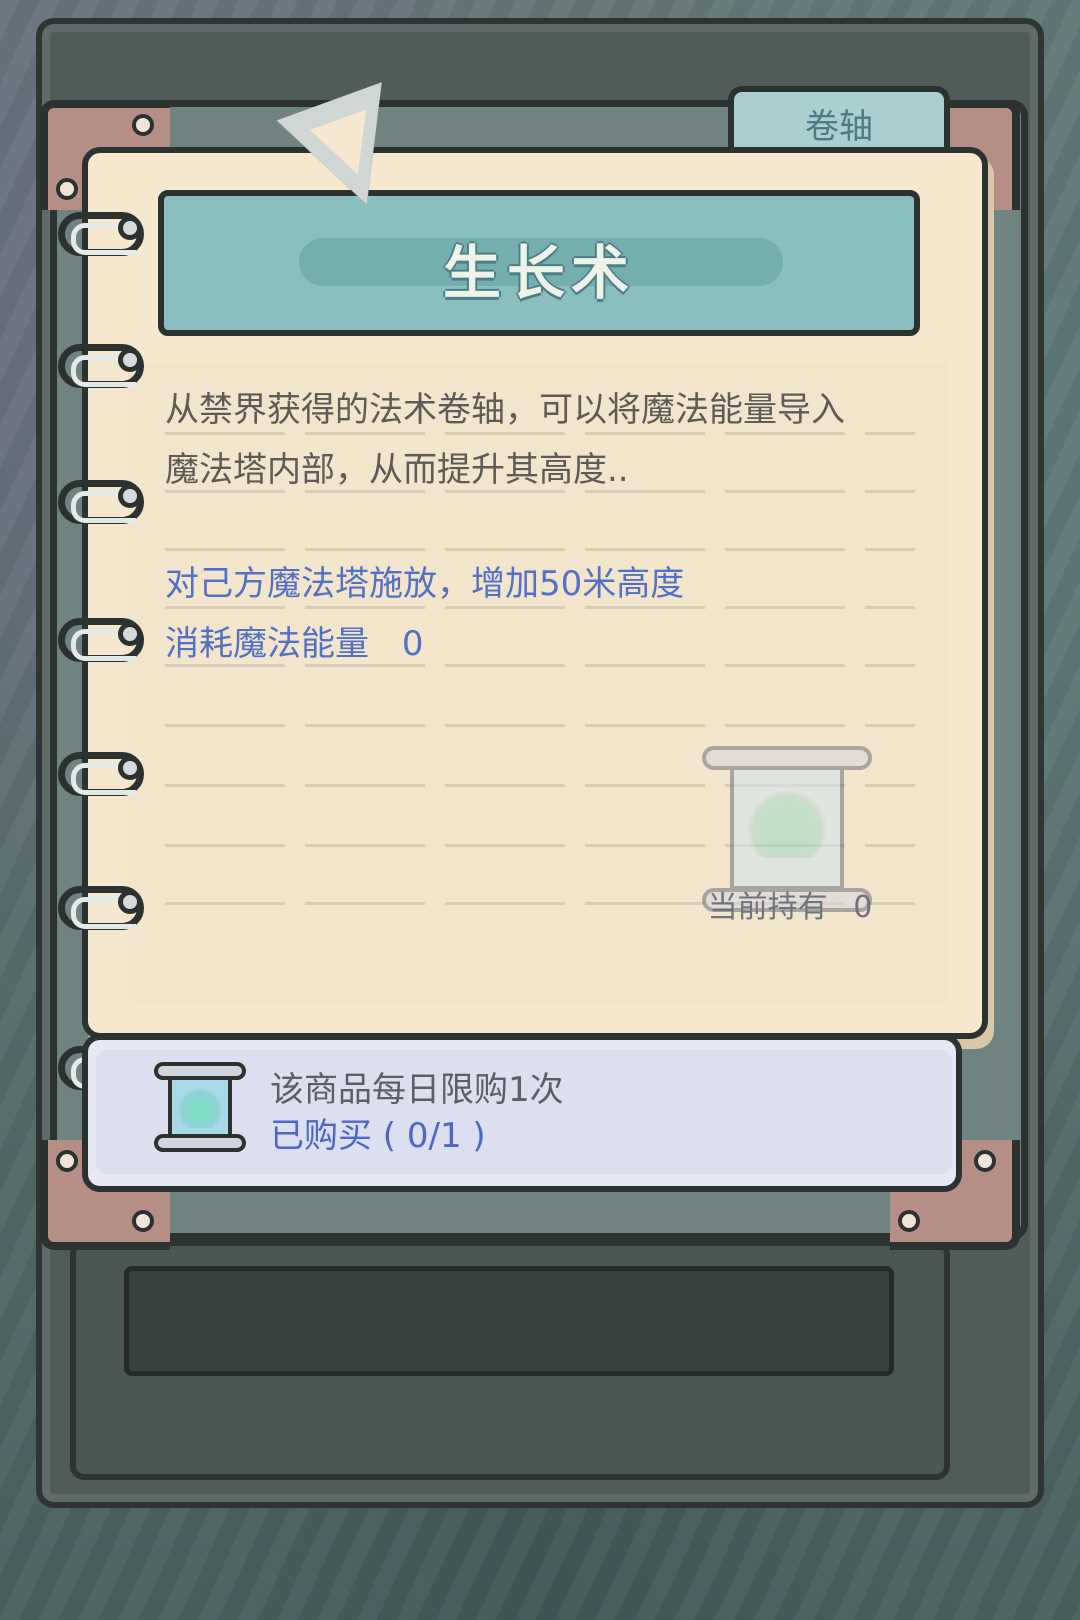  Describe the element at coordinates (267, 644) in the screenshot. I see `spell-cost-label: 消耗魔法能量` at that location.